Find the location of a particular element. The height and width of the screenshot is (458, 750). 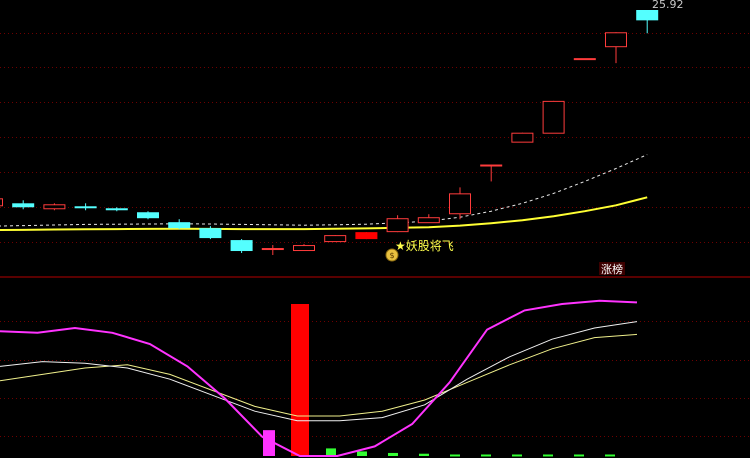

limit-up-badge: 涨榜 is located at coordinates (612, 269).